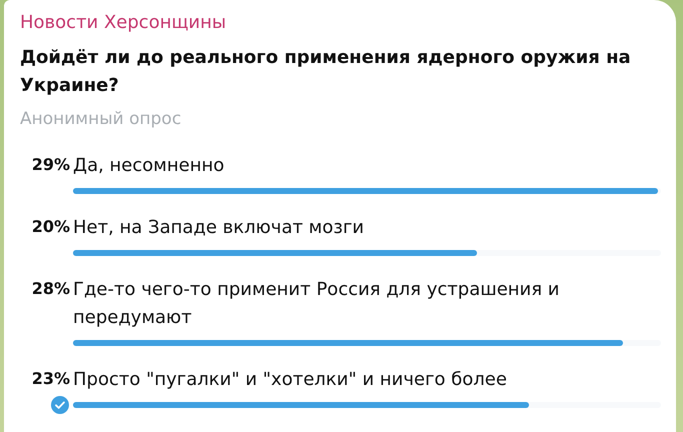 The image size is (683, 432). Describe the element at coordinates (51, 379) in the screenshot. I see `vote-percent: 23%` at that location.